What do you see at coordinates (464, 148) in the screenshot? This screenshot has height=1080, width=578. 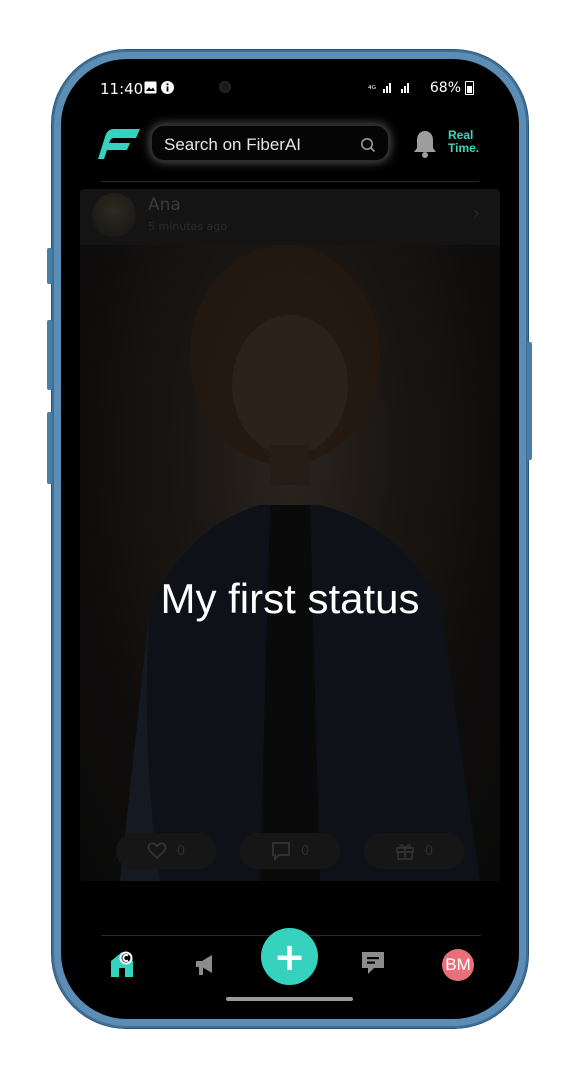 I see `realtime-line2: Time.` at bounding box center [464, 148].